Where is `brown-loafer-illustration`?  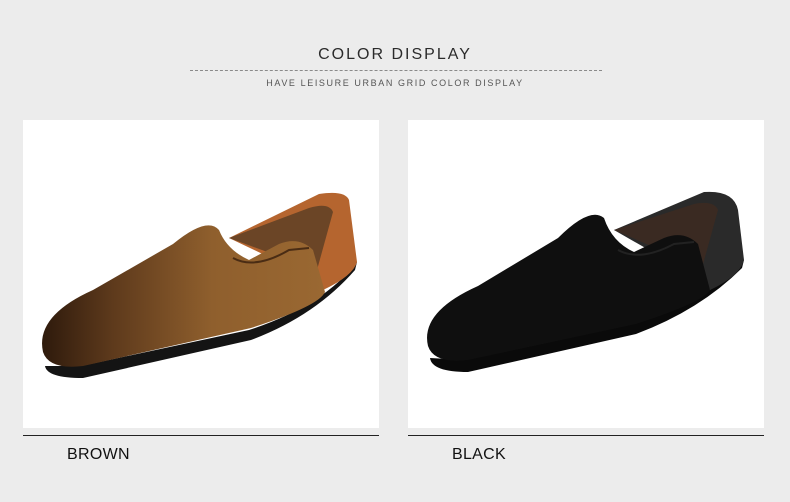
brown-loafer-illustration is located at coordinates (199, 285).